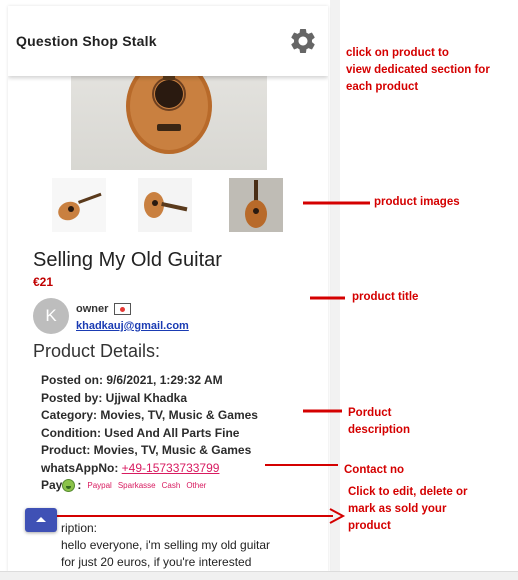 This screenshot has width=518, height=580. Describe the element at coordinates (171, 485) in the screenshot. I see `pay-option-cash: Cash` at that location.